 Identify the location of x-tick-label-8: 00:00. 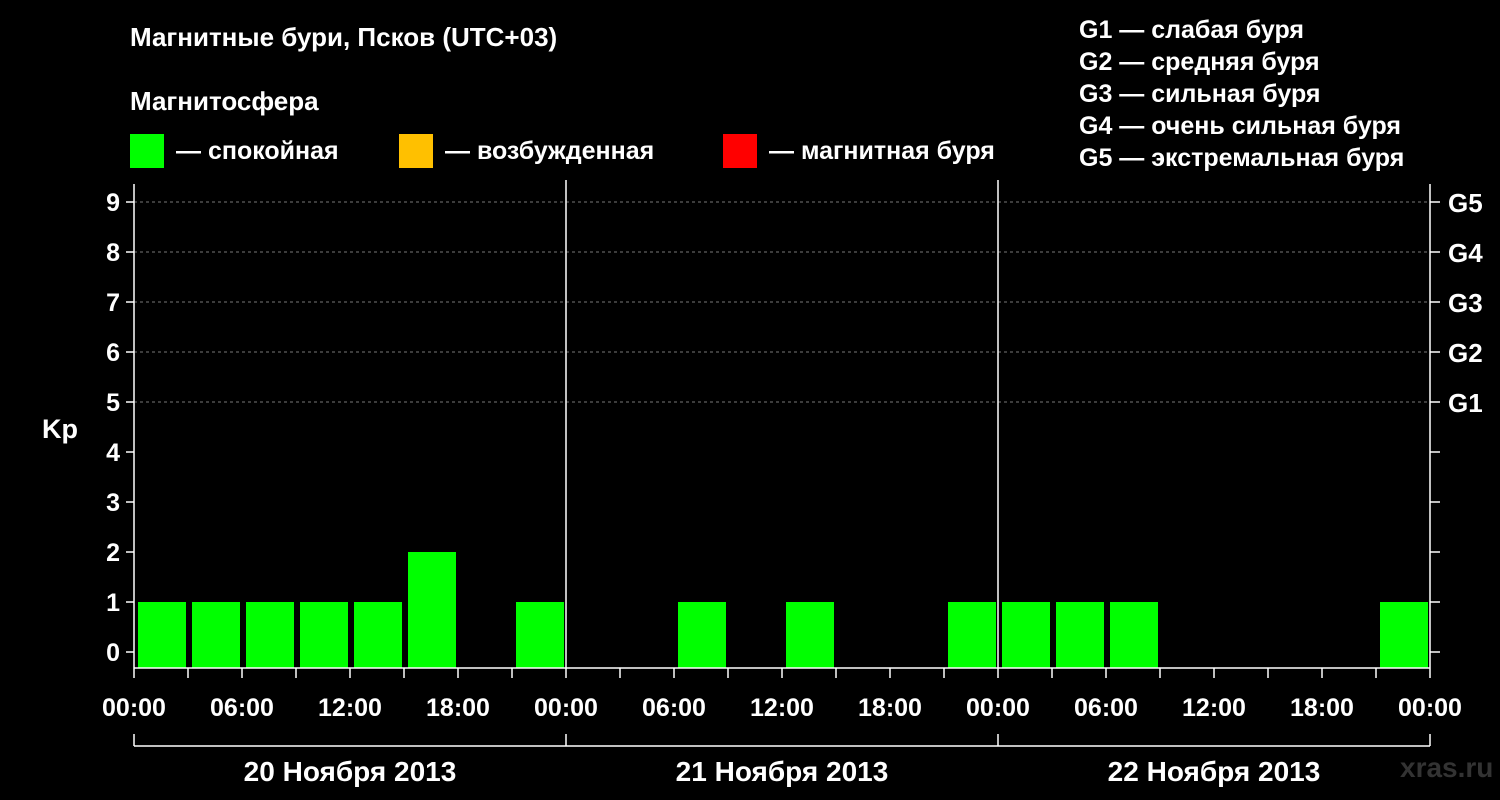
(998, 708).